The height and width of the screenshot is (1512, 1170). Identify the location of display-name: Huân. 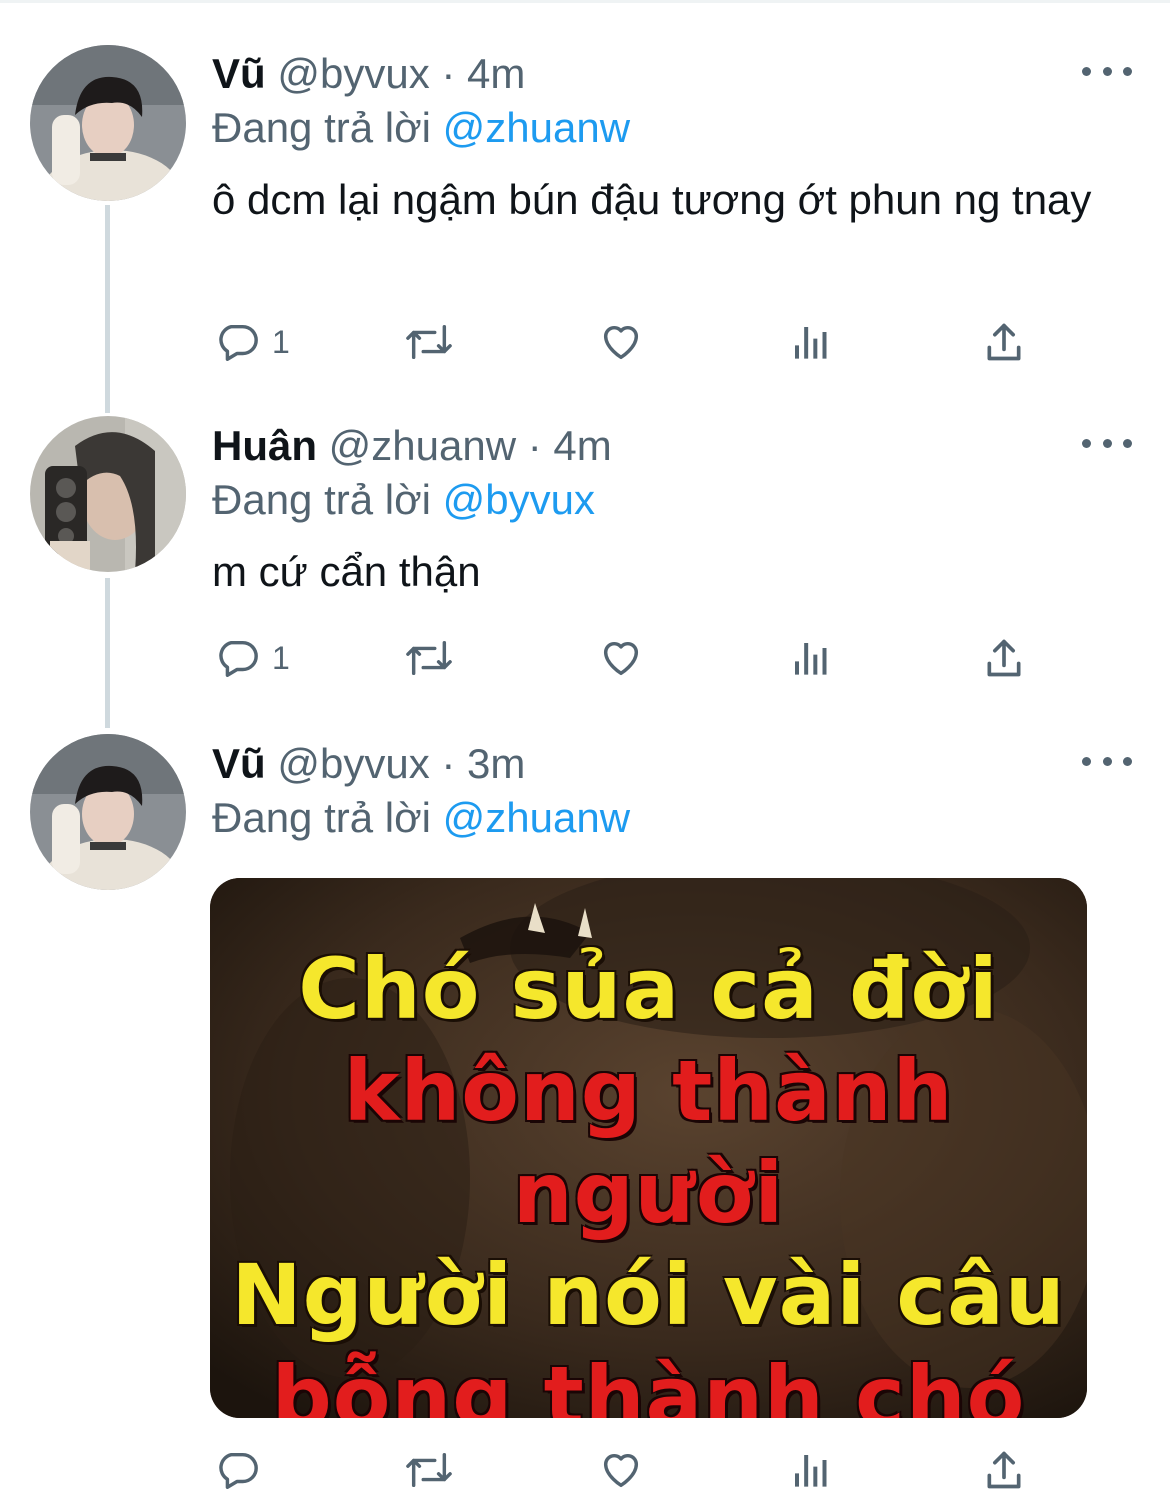
(264, 445).